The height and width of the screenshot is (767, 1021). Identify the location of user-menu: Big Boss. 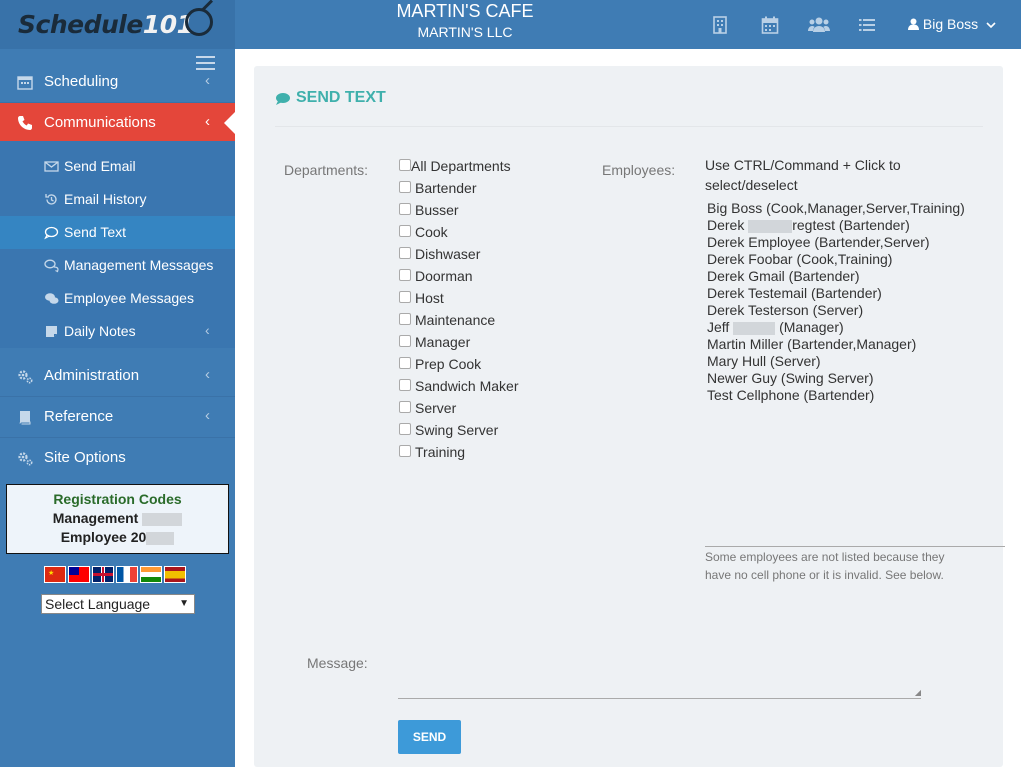
(952, 24).